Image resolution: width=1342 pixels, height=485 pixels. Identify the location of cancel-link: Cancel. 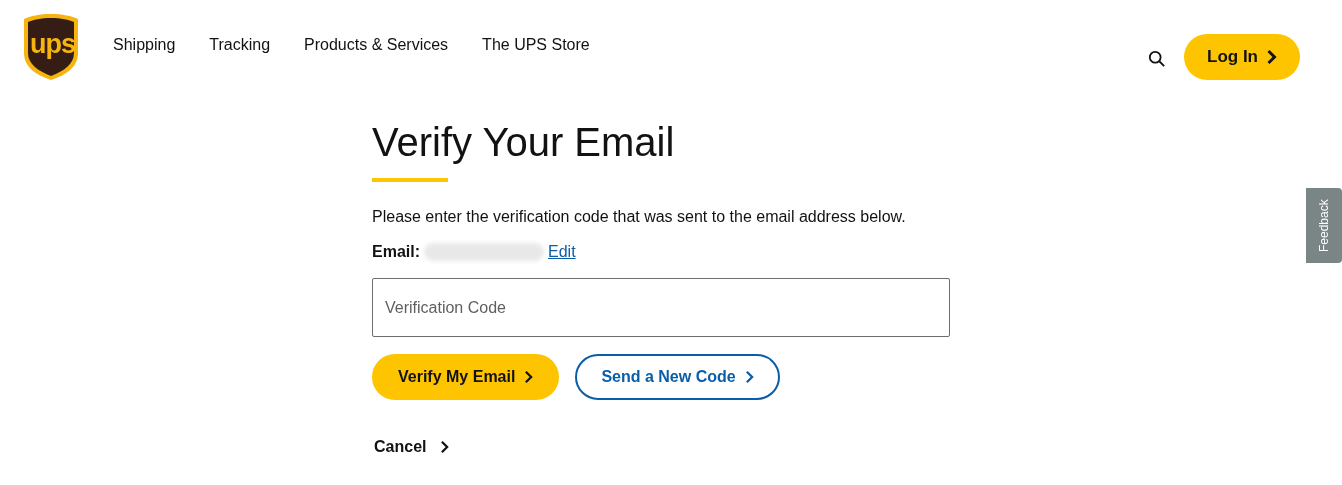
(412, 447).